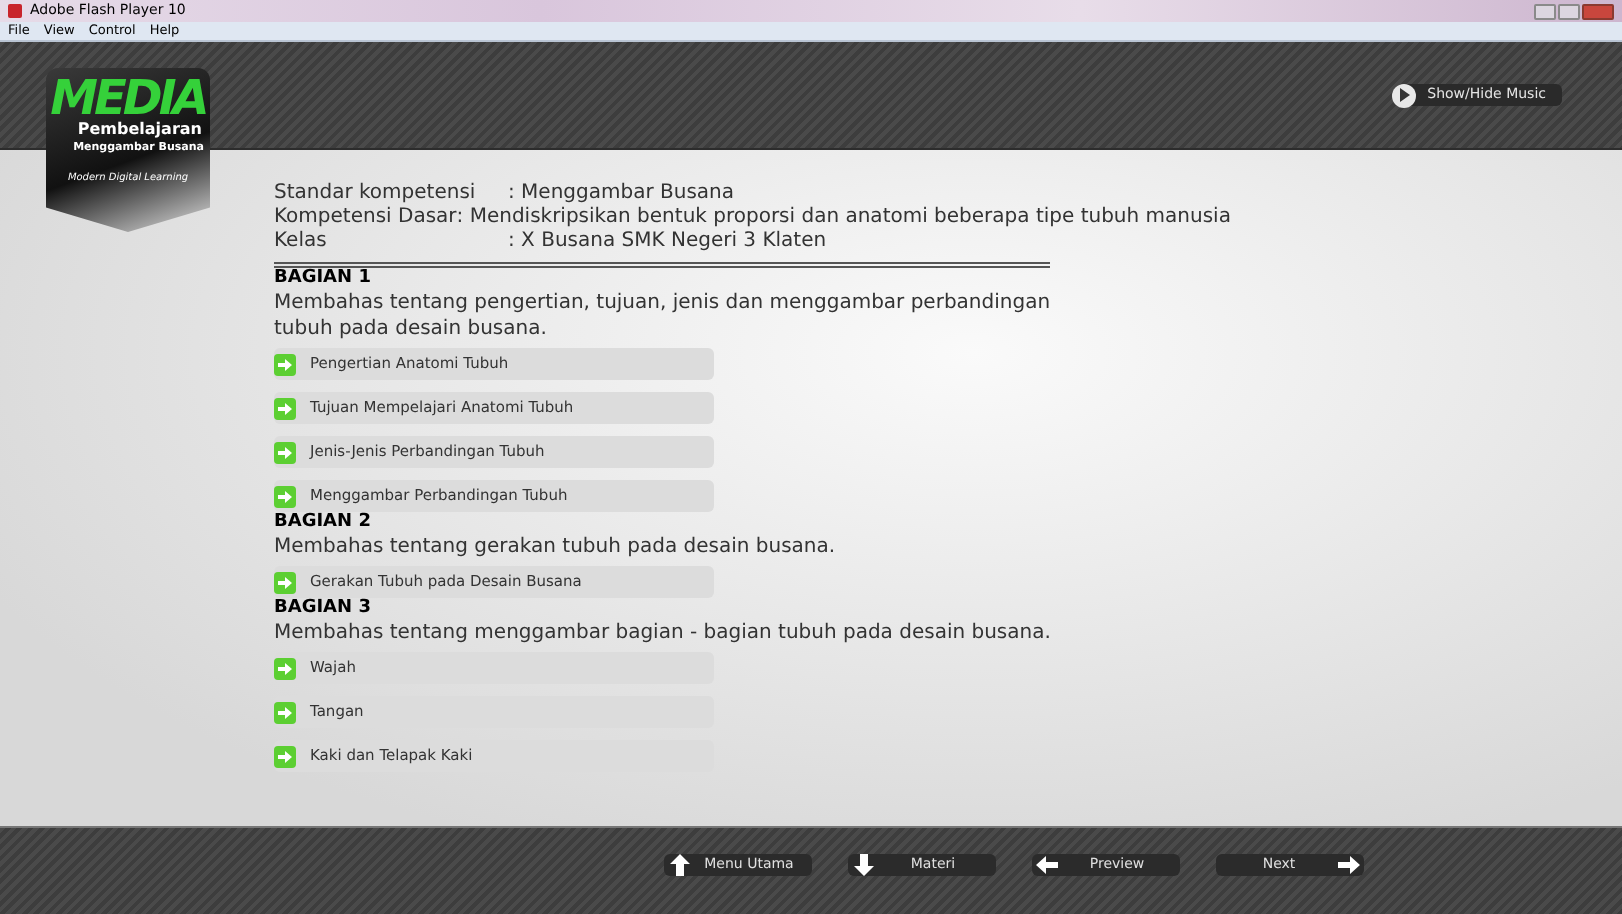  I want to click on section-description: Membahas tentang pengertian, tujuan, jenis dan menggambar perbandingan tubuh pada desain busana., so click(663, 316).